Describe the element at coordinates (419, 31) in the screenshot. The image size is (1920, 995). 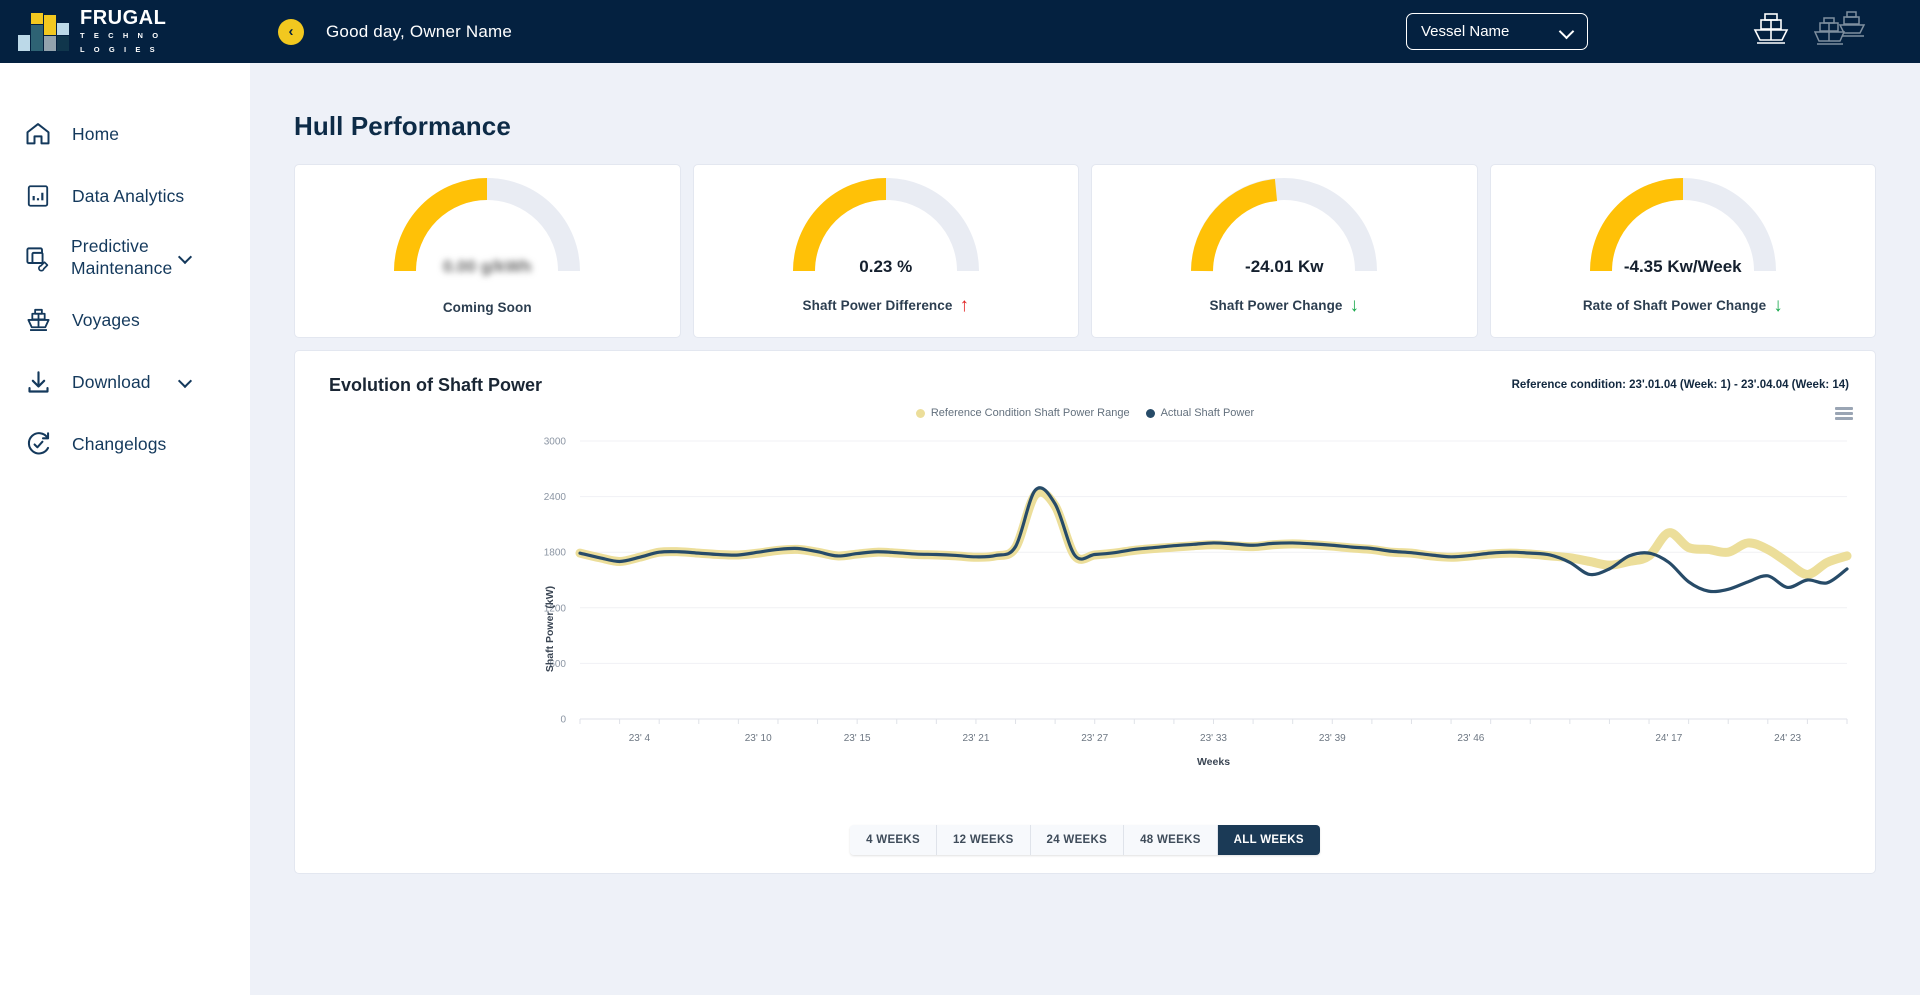
I see `greeting-text: Good day, Owner Name` at that location.